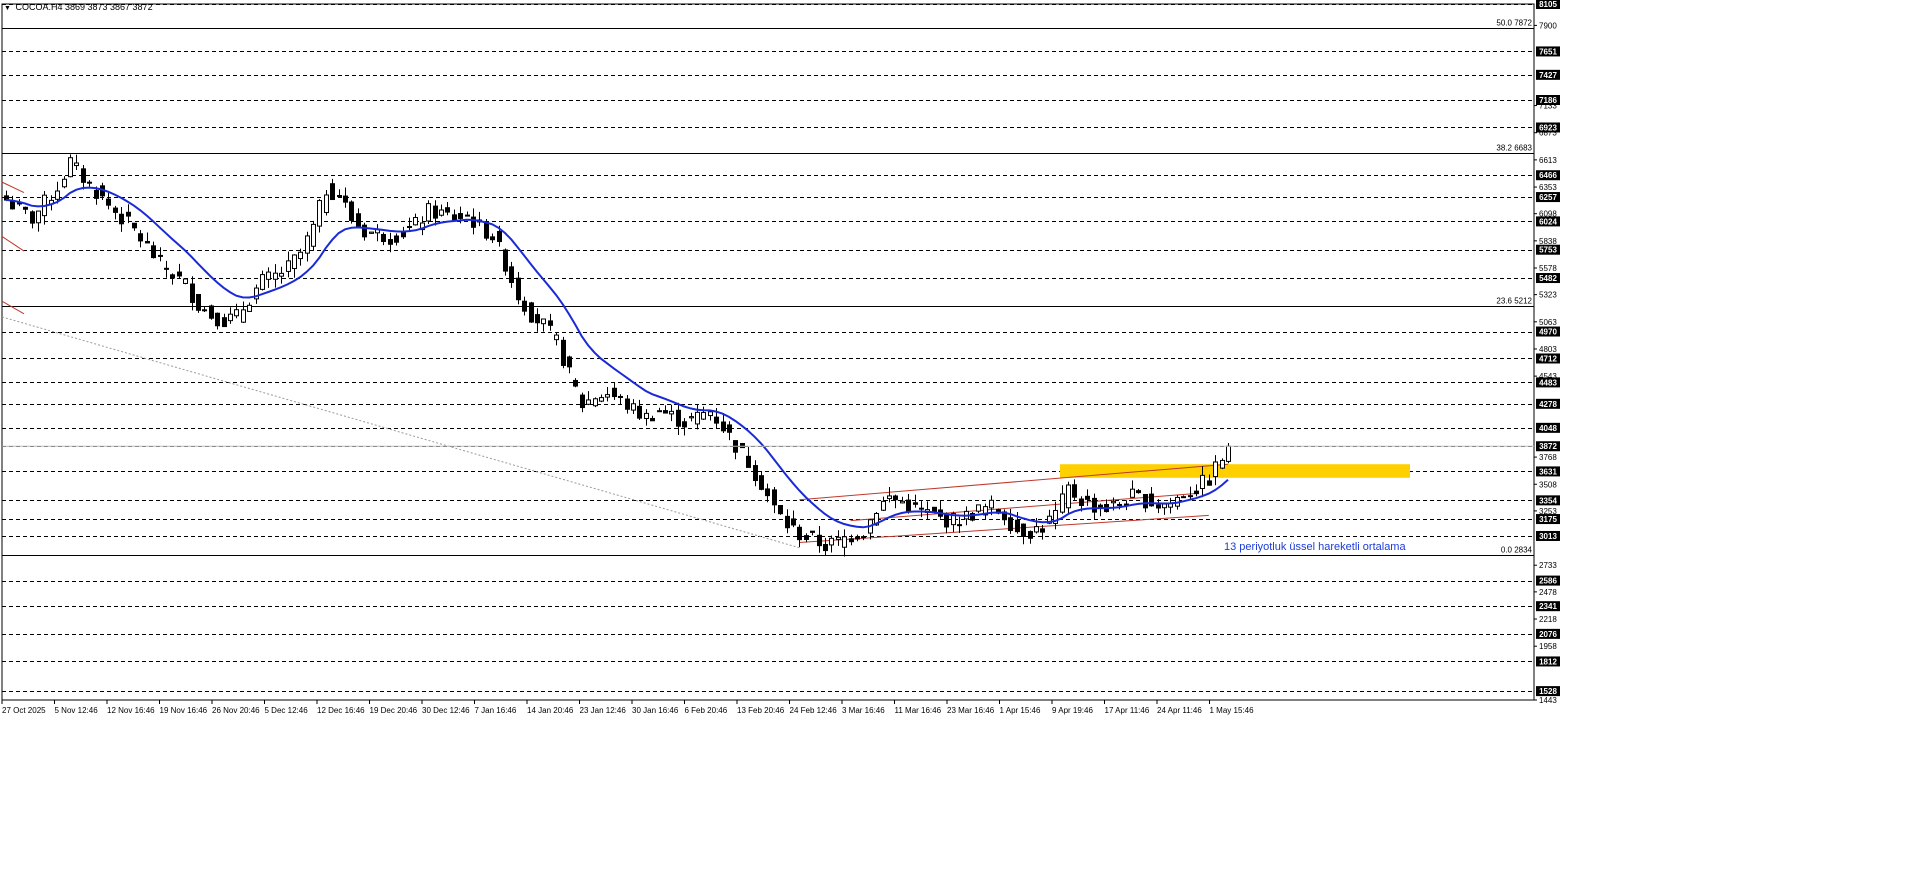  I want to click on x-tick-label: 11 Mar 16:46, so click(918, 710).